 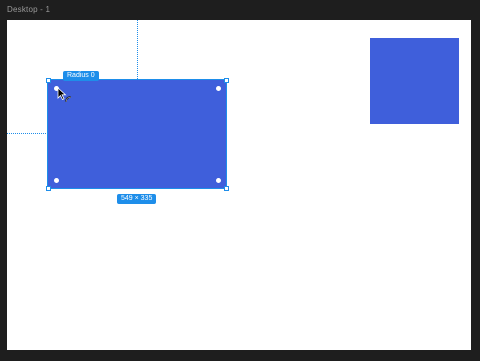 What do you see at coordinates (64, 95) in the screenshot?
I see `corner-radius-cursor-icon` at bounding box center [64, 95].